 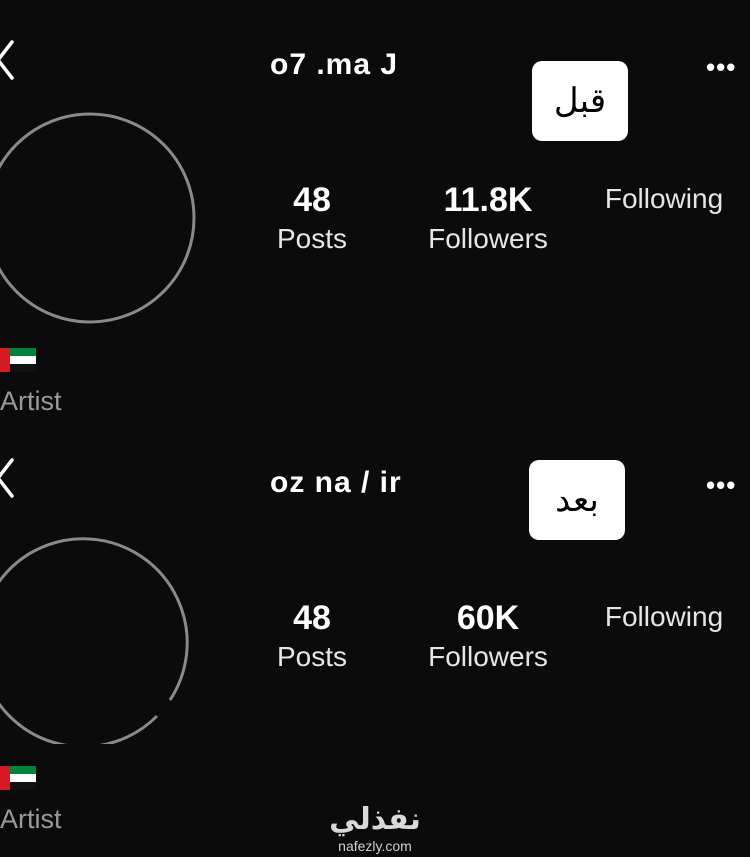 What do you see at coordinates (580, 101) in the screenshot?
I see `before-label-badge: قبل` at bounding box center [580, 101].